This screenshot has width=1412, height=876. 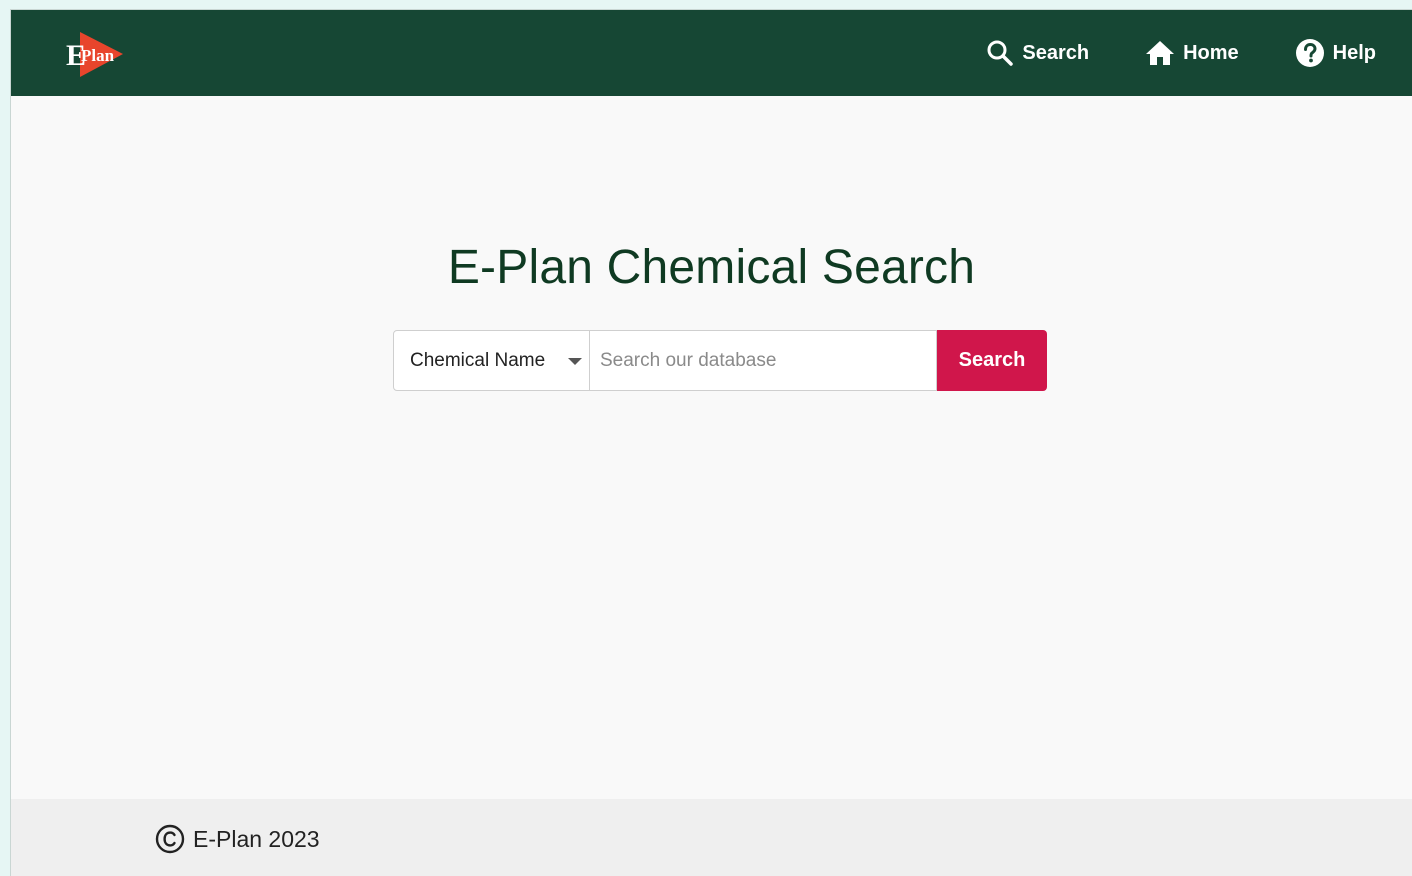 I want to click on nav-help-link: Help, so click(x=1335, y=53).